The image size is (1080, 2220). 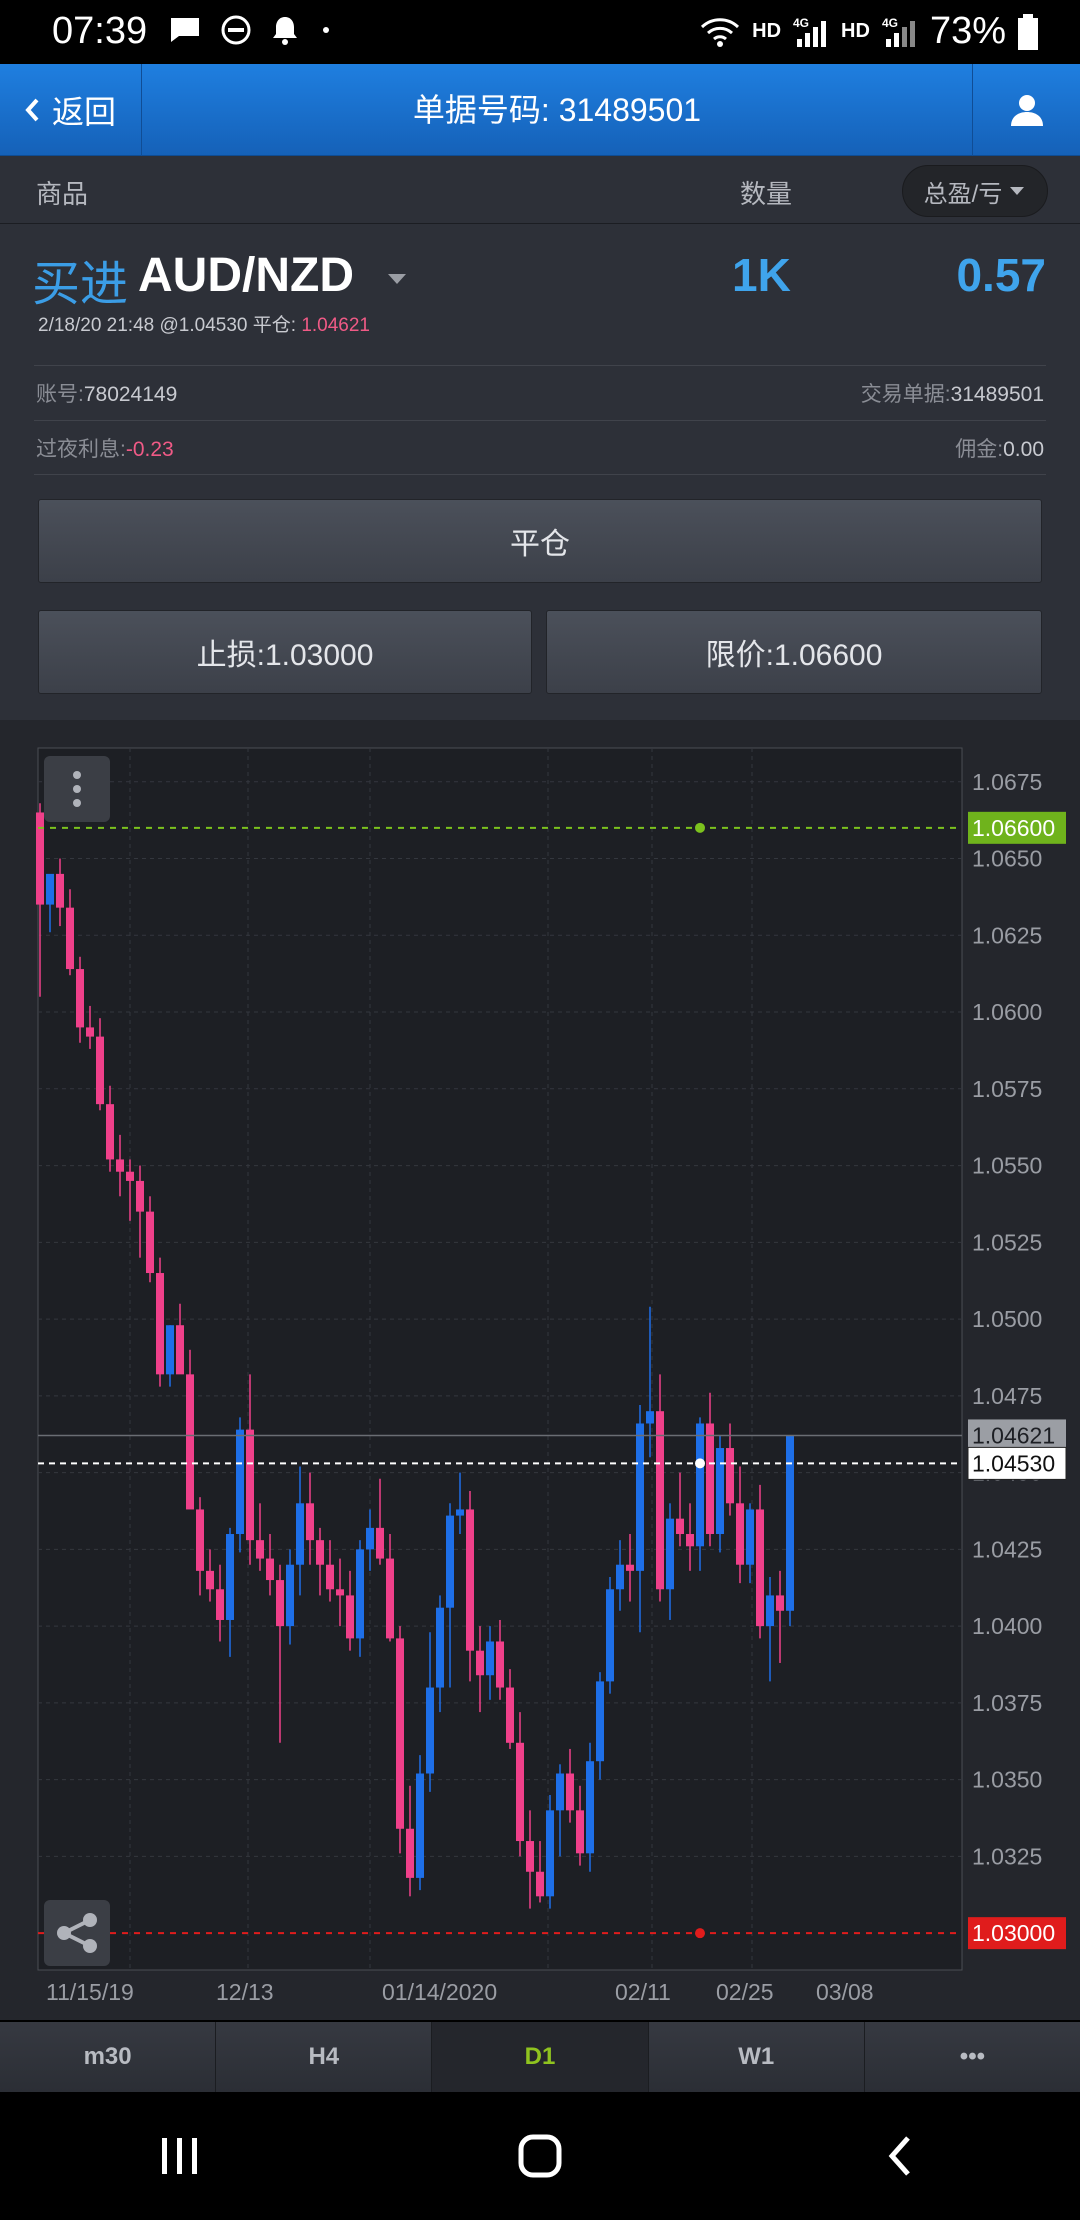 I want to click on timeframe-tabs: m30 H4 D1 W1 •••, so click(x=540, y=2057).